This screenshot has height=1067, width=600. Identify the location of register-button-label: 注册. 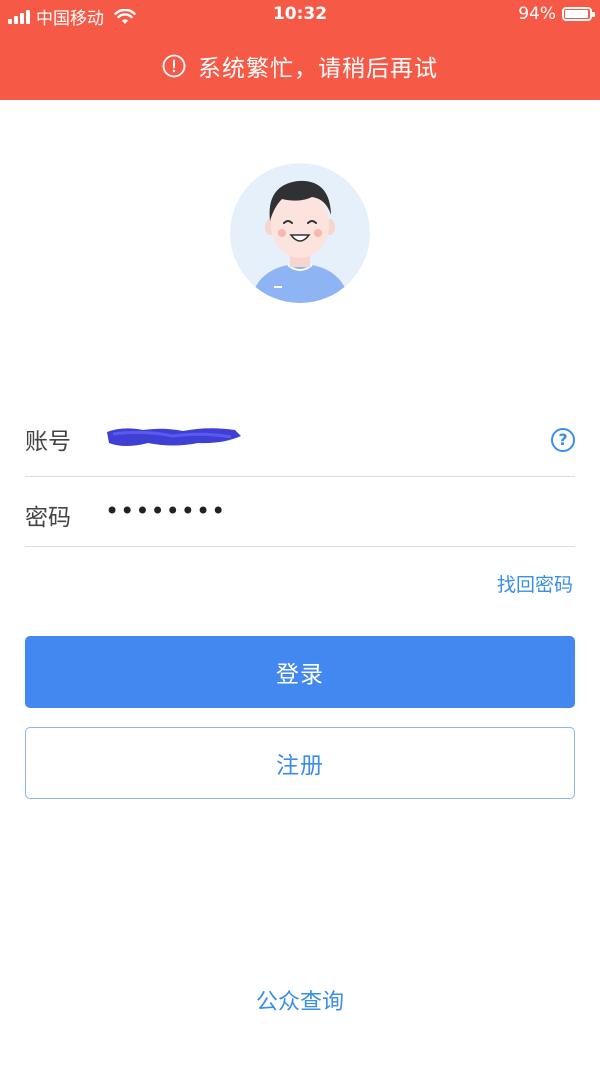
(300, 766).